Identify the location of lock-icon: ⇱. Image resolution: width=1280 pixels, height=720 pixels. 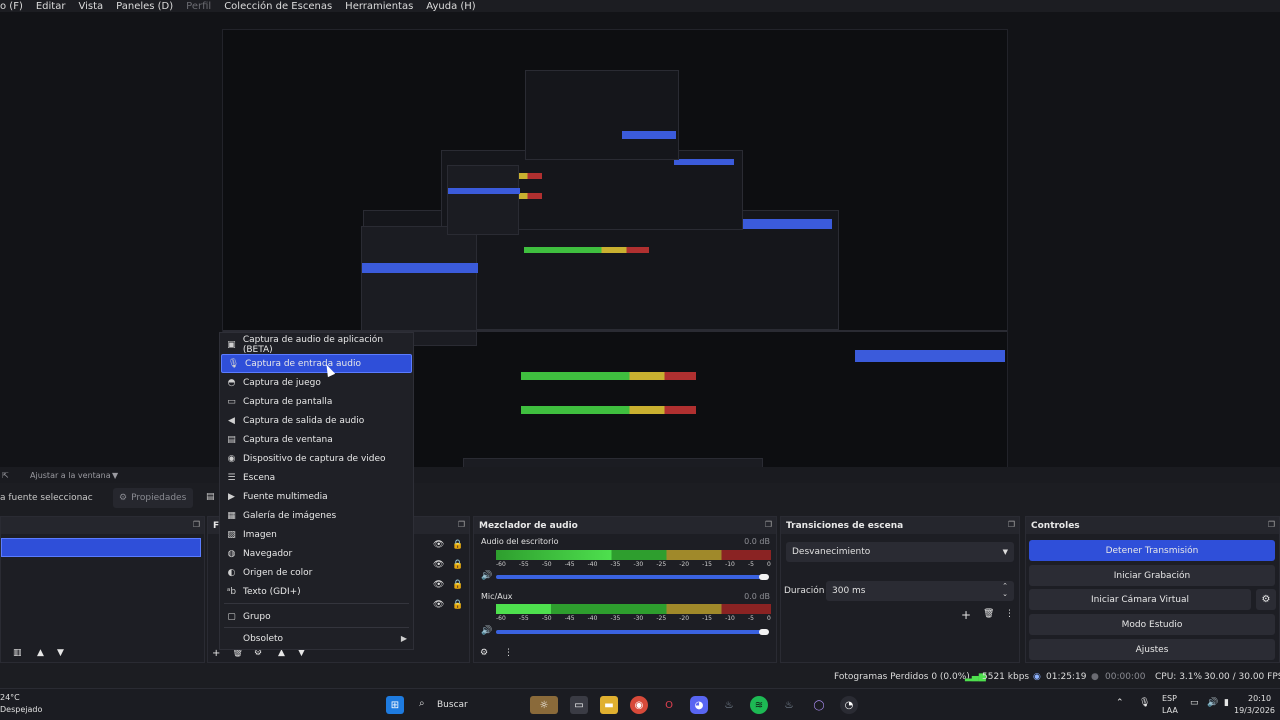
(5, 475).